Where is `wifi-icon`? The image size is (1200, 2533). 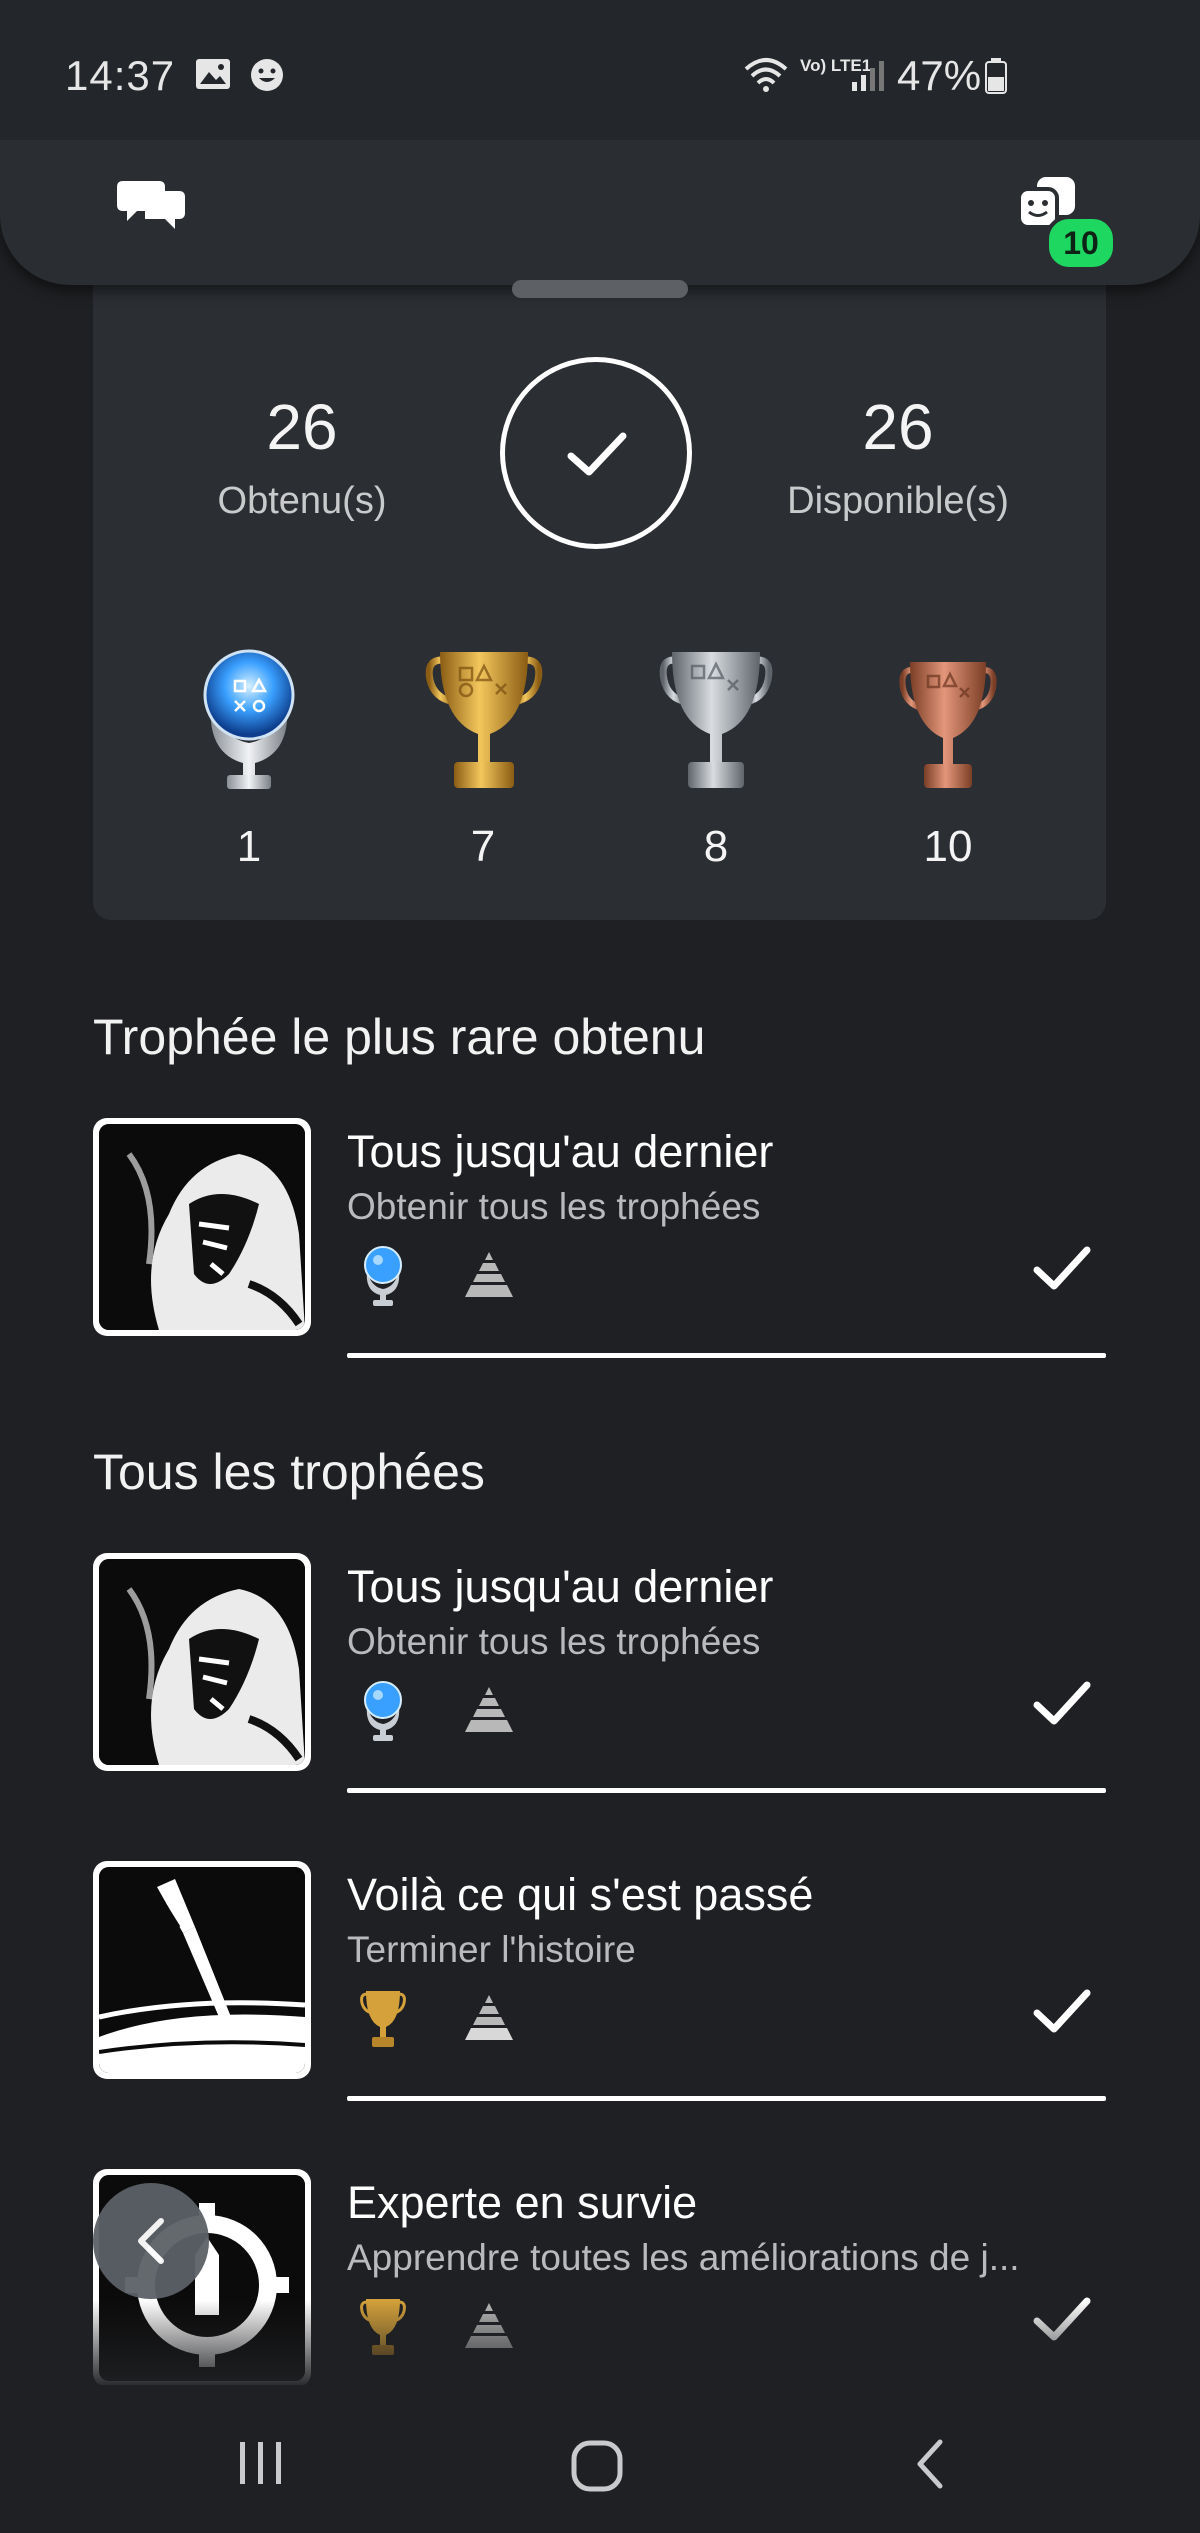 wifi-icon is located at coordinates (766, 76).